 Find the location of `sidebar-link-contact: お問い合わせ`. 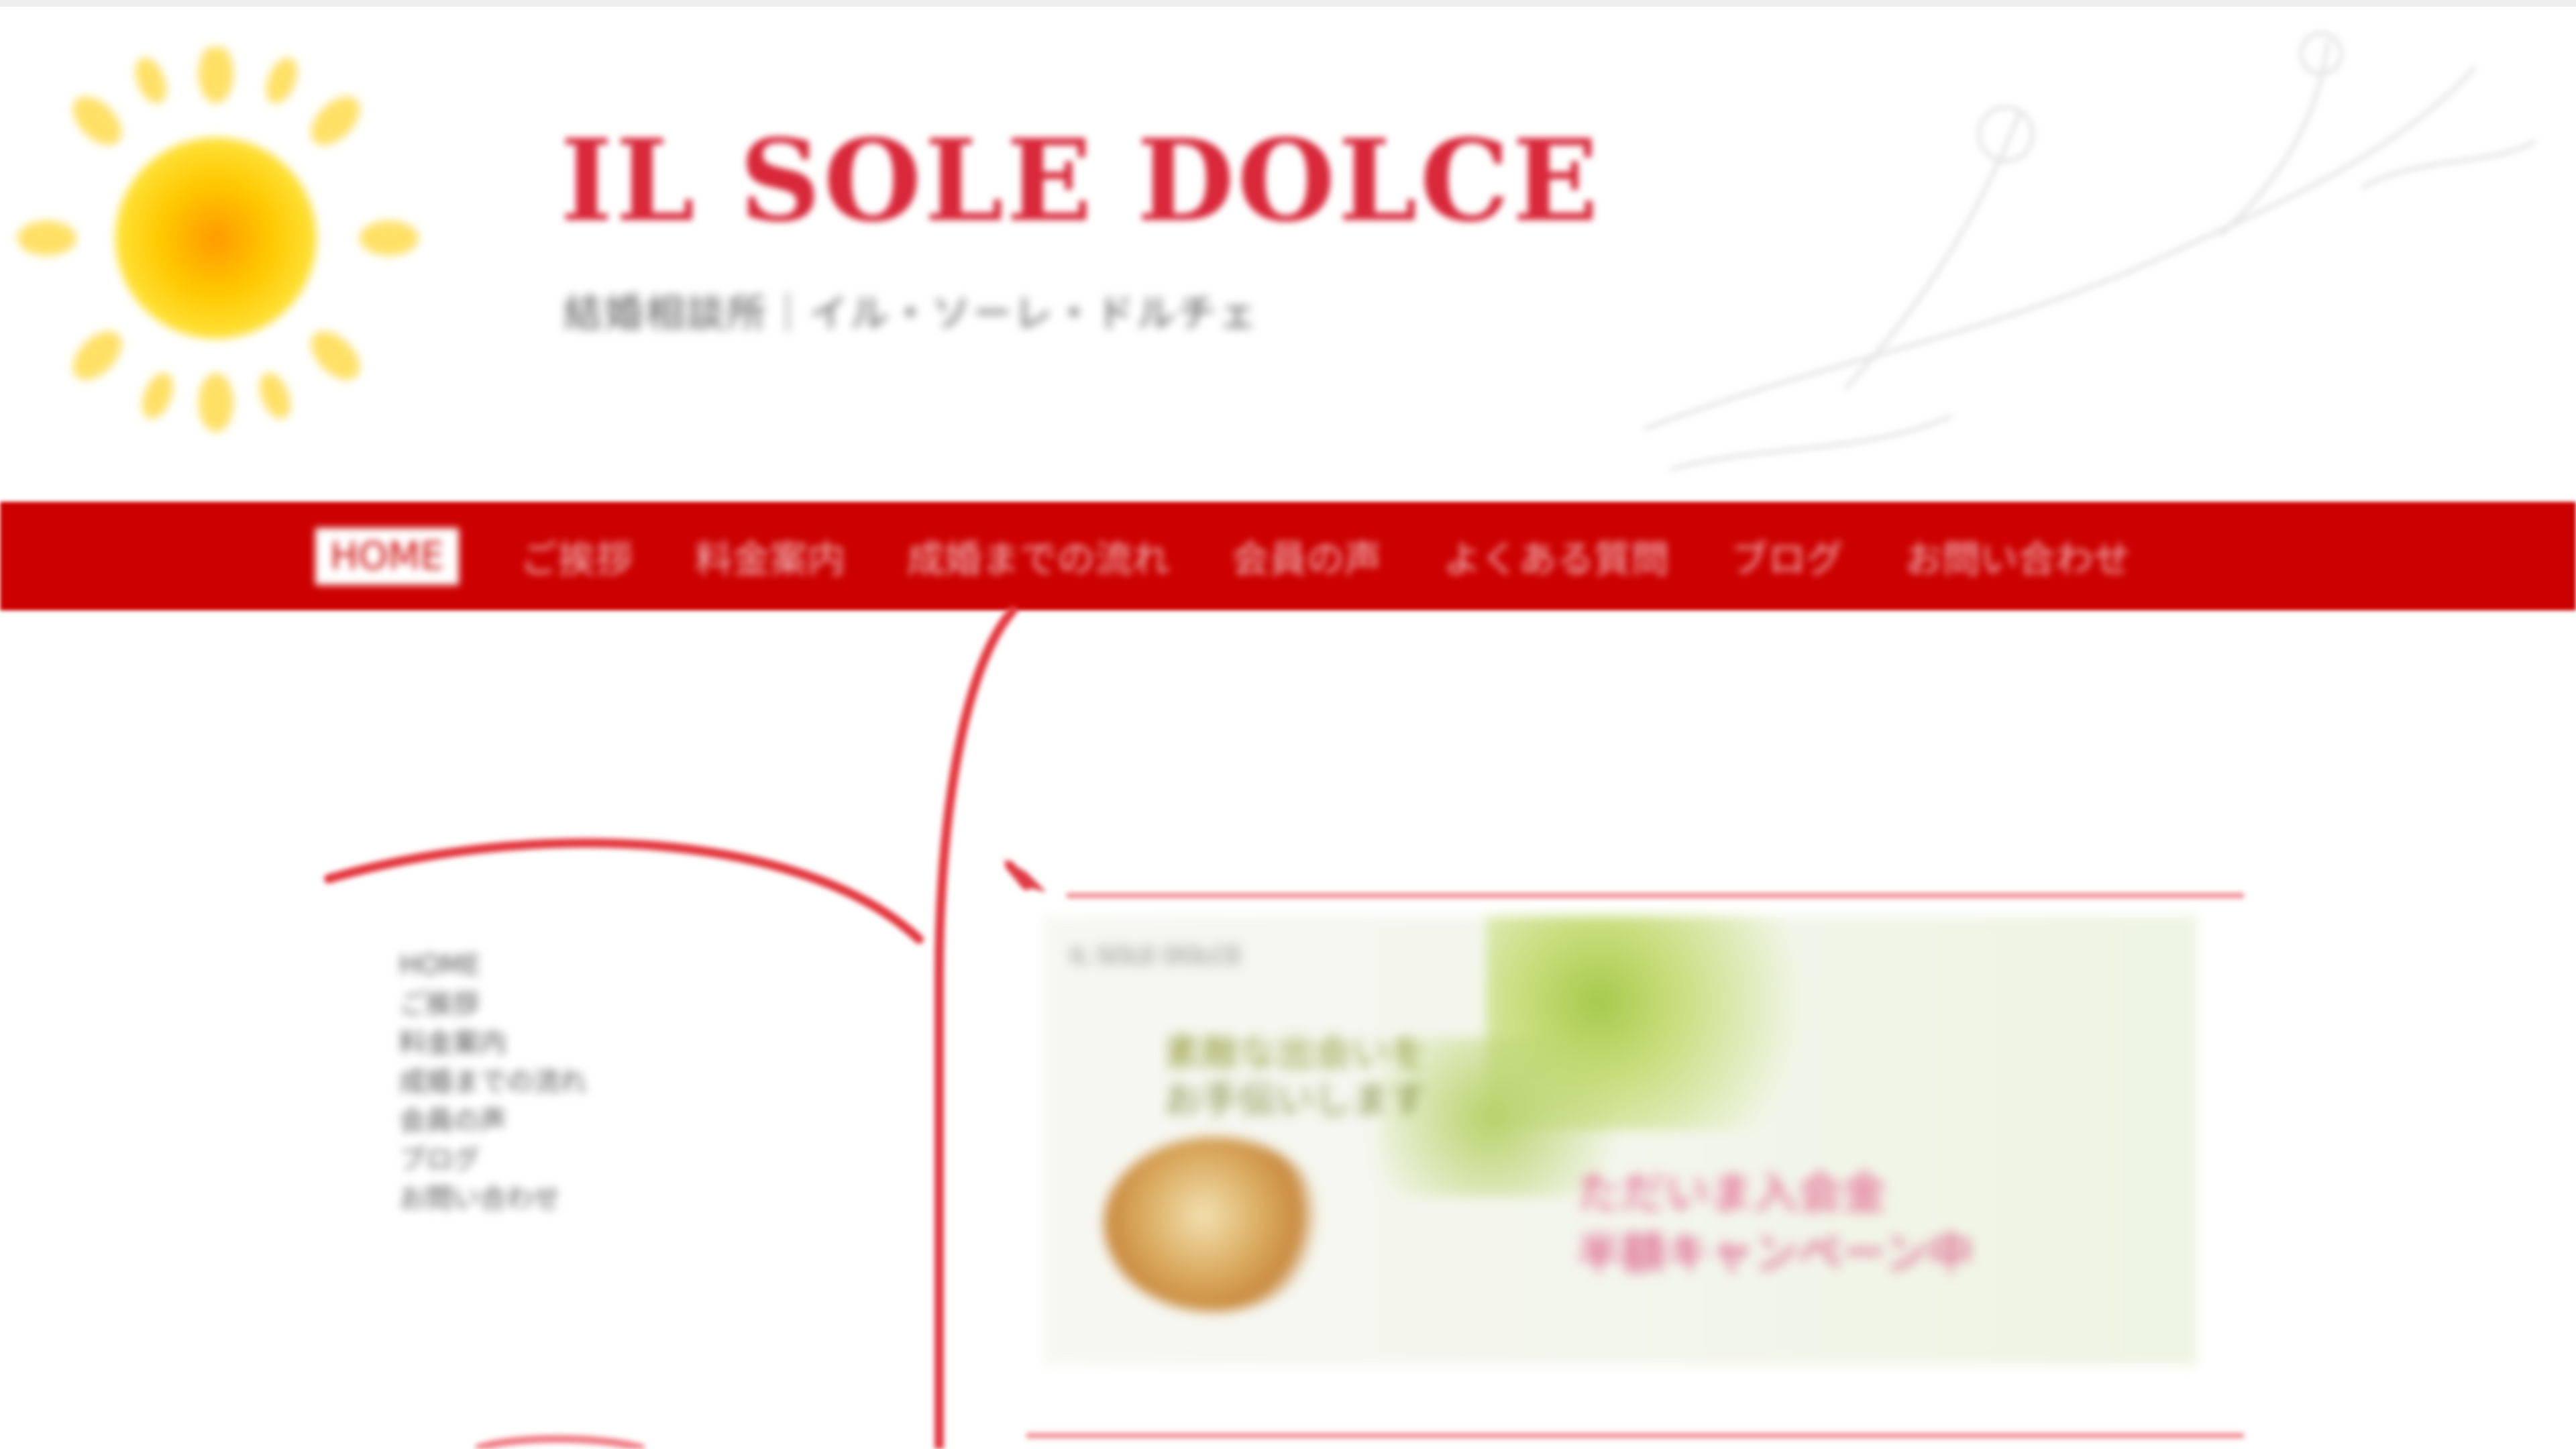

sidebar-link-contact: お問い合わせ is located at coordinates (556, 1198).